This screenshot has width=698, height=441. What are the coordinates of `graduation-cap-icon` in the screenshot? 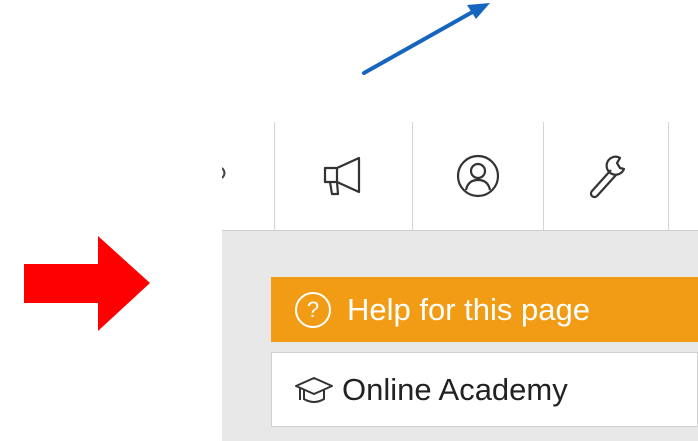 It's located at (314, 390).